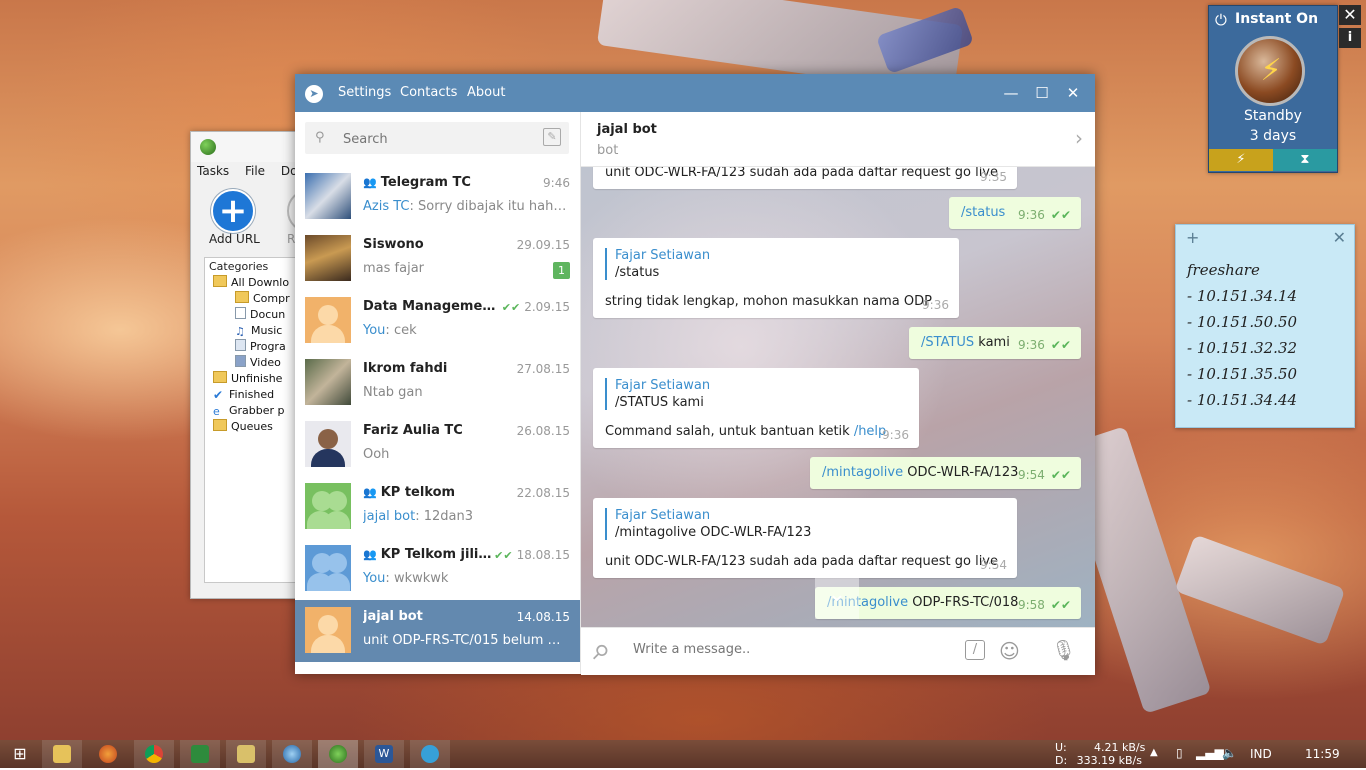 This screenshot has width=1366, height=770. Describe the element at coordinates (200, 754) in the screenshot. I see `taskbar-spreadsheet` at that location.